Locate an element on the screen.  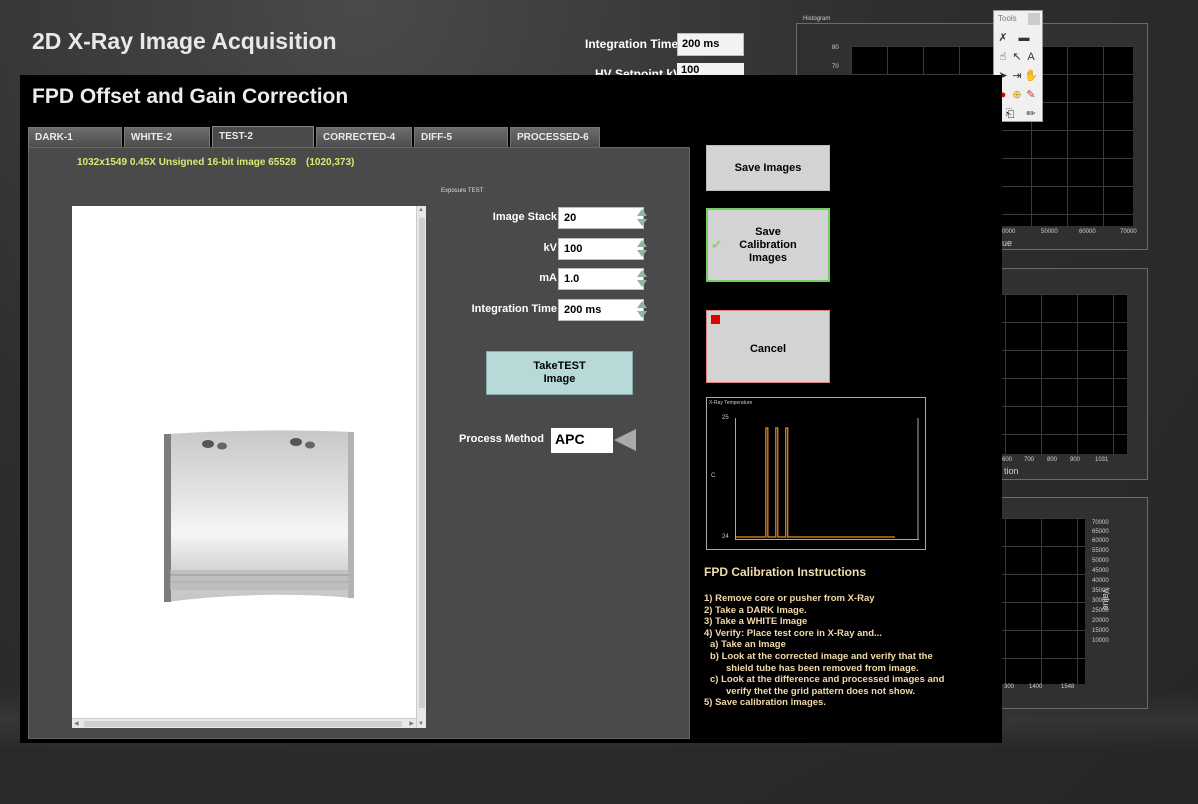
dialog-title: FPD Offset and Gain Correction is located at coordinates (190, 96).